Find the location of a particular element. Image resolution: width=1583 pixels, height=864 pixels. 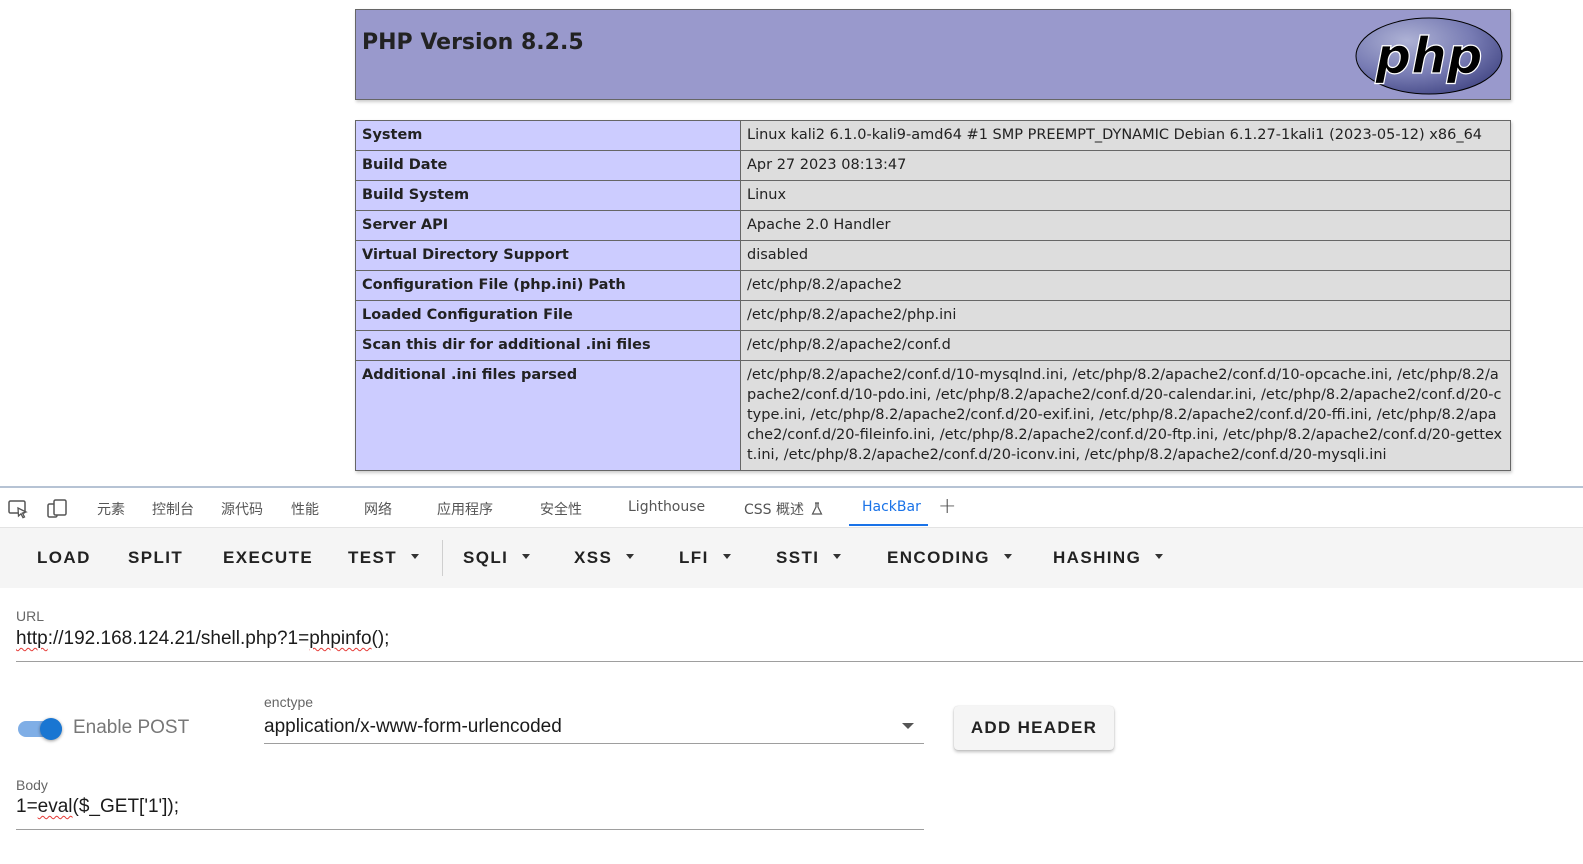

lfi-menu-button: LFI is located at coordinates (705, 558).